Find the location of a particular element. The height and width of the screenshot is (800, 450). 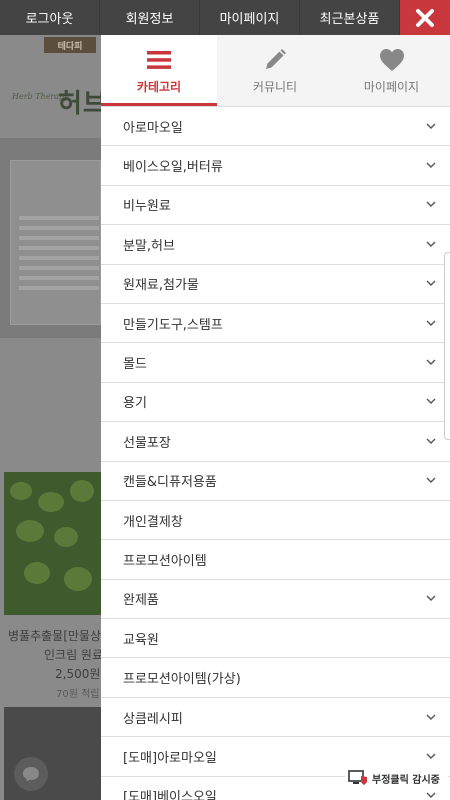

menu-item: 캔들&디퓨저용품 is located at coordinates (275, 481).